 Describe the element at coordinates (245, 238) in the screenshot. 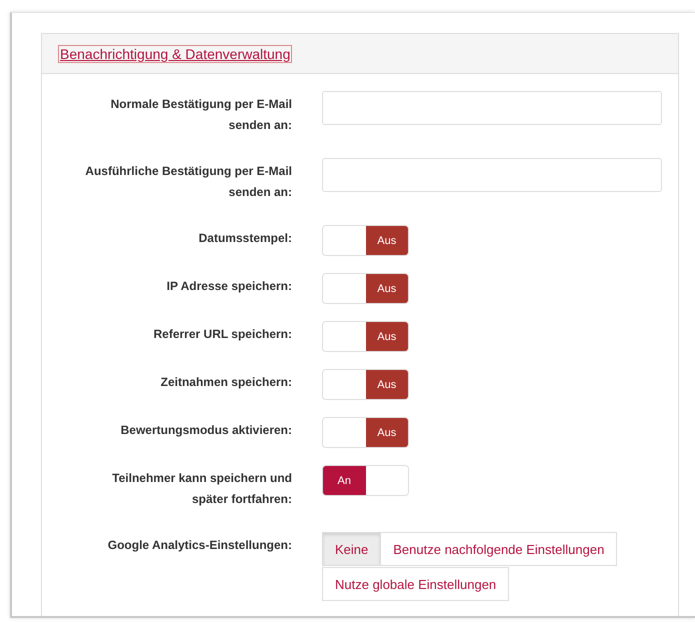

I see `field-label: Datumsstempel:` at that location.